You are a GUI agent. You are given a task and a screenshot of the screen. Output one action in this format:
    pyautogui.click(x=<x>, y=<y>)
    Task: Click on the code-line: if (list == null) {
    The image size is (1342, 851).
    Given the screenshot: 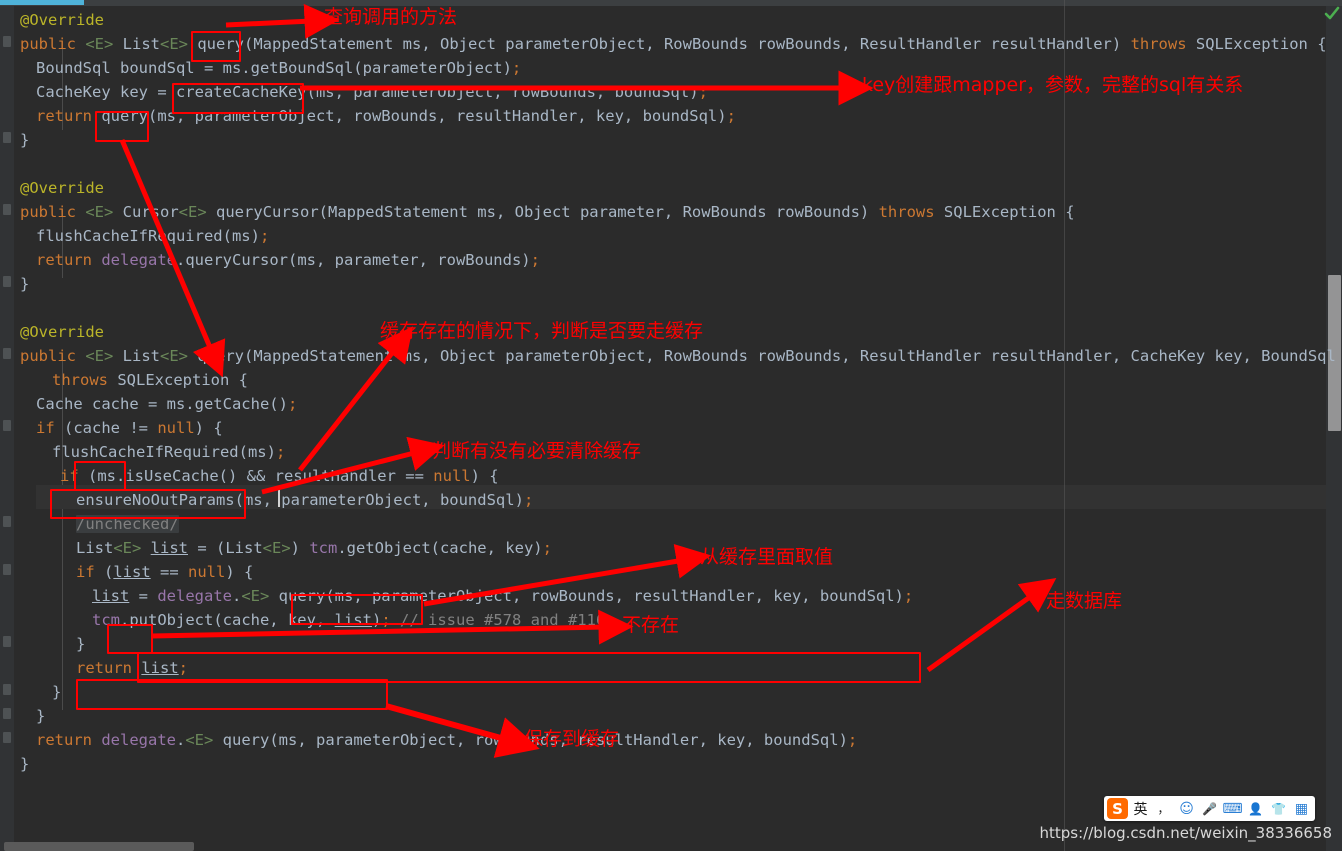 What is the action you would take?
    pyautogui.click(x=164, y=572)
    